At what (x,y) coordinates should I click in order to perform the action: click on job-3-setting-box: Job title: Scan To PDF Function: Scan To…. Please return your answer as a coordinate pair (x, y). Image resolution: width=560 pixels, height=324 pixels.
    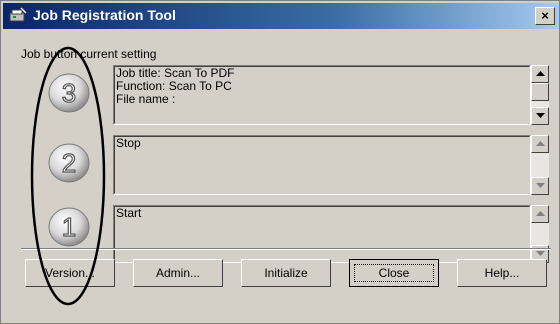
    Looking at the image, I should click on (322, 95).